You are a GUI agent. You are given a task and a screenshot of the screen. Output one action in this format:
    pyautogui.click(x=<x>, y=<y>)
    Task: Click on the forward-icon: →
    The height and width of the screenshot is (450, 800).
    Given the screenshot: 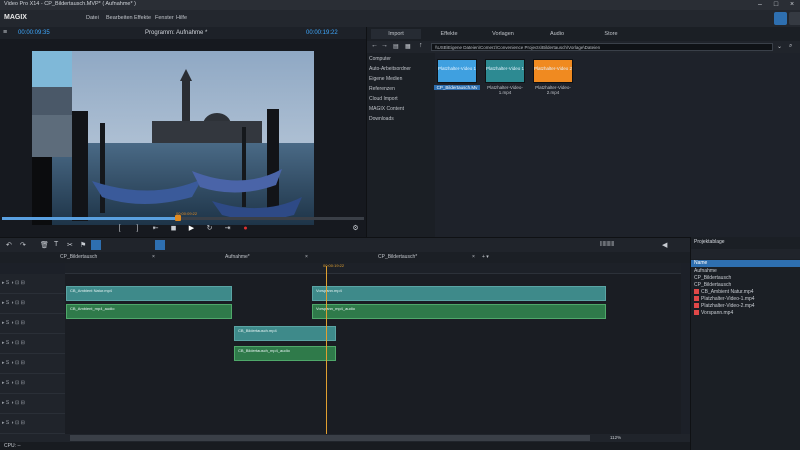 What is the action you would take?
    pyautogui.click(x=384, y=45)
    